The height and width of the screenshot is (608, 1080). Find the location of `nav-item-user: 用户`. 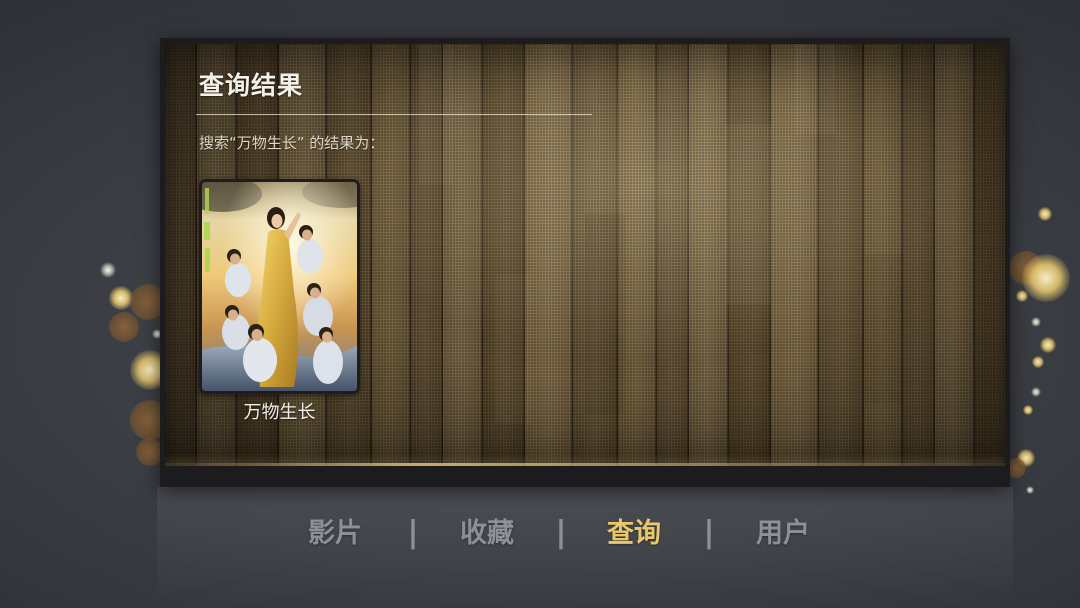

nav-item-user: 用户 is located at coordinates (783, 534).